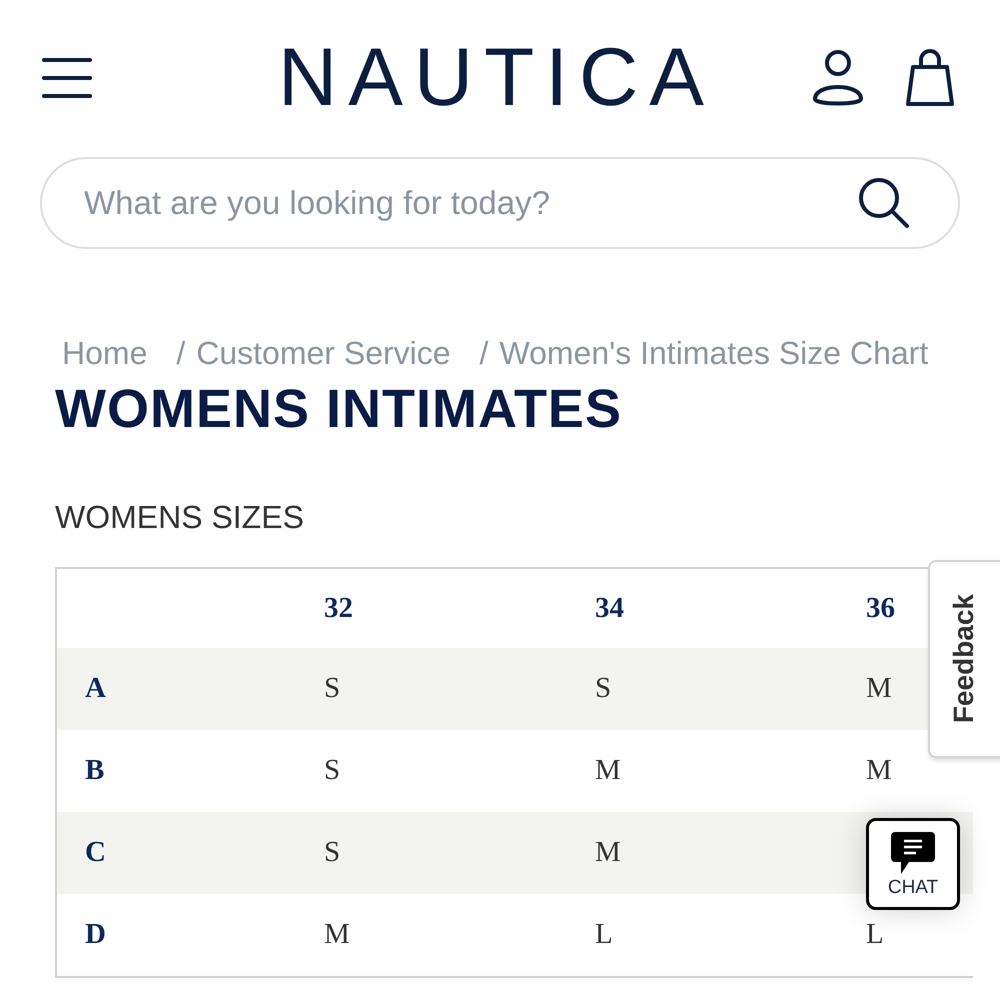 The image size is (1000, 1000). Describe the element at coordinates (338, 409) in the screenshot. I see `page-title: WOMENS INTIMATES` at that location.